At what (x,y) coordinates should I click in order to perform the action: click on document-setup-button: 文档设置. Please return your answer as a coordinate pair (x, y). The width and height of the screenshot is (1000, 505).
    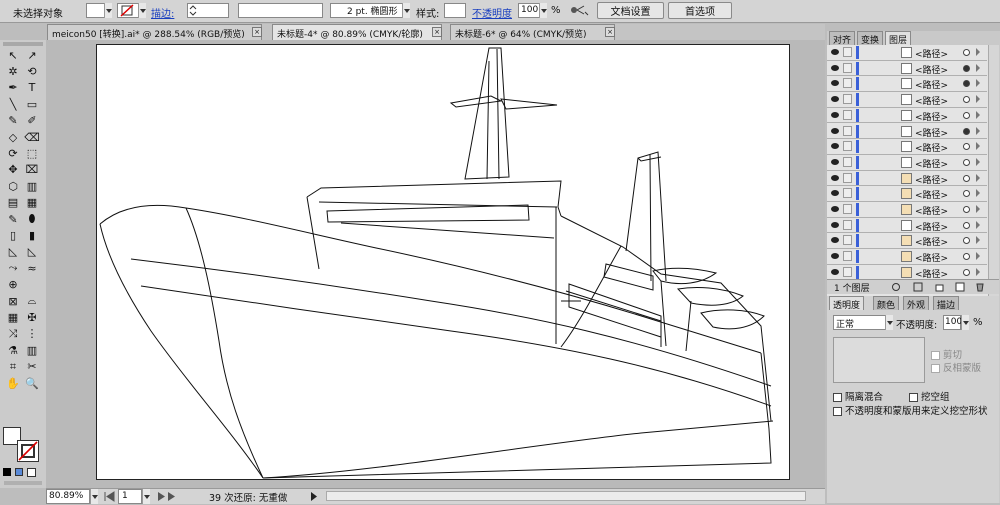
    Looking at the image, I should click on (630, 10).